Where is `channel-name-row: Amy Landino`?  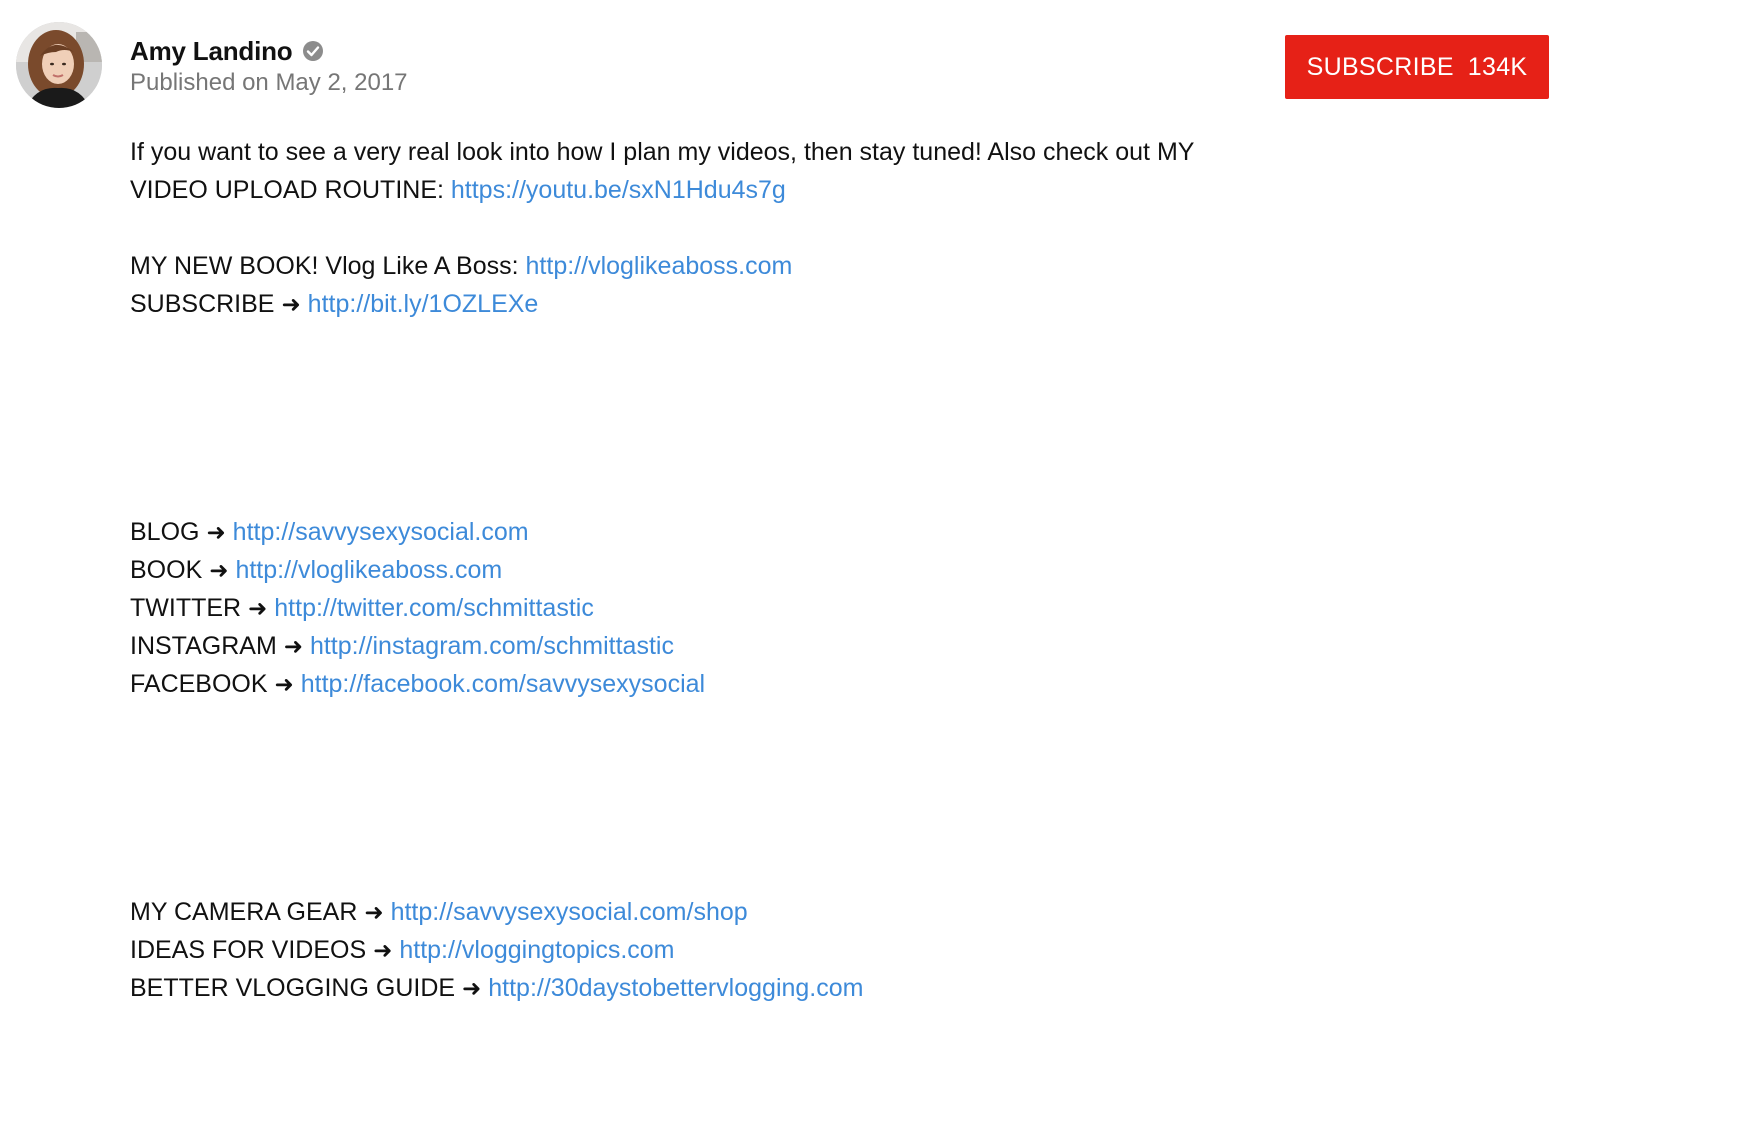
channel-name-row: Amy Landino is located at coordinates (269, 51).